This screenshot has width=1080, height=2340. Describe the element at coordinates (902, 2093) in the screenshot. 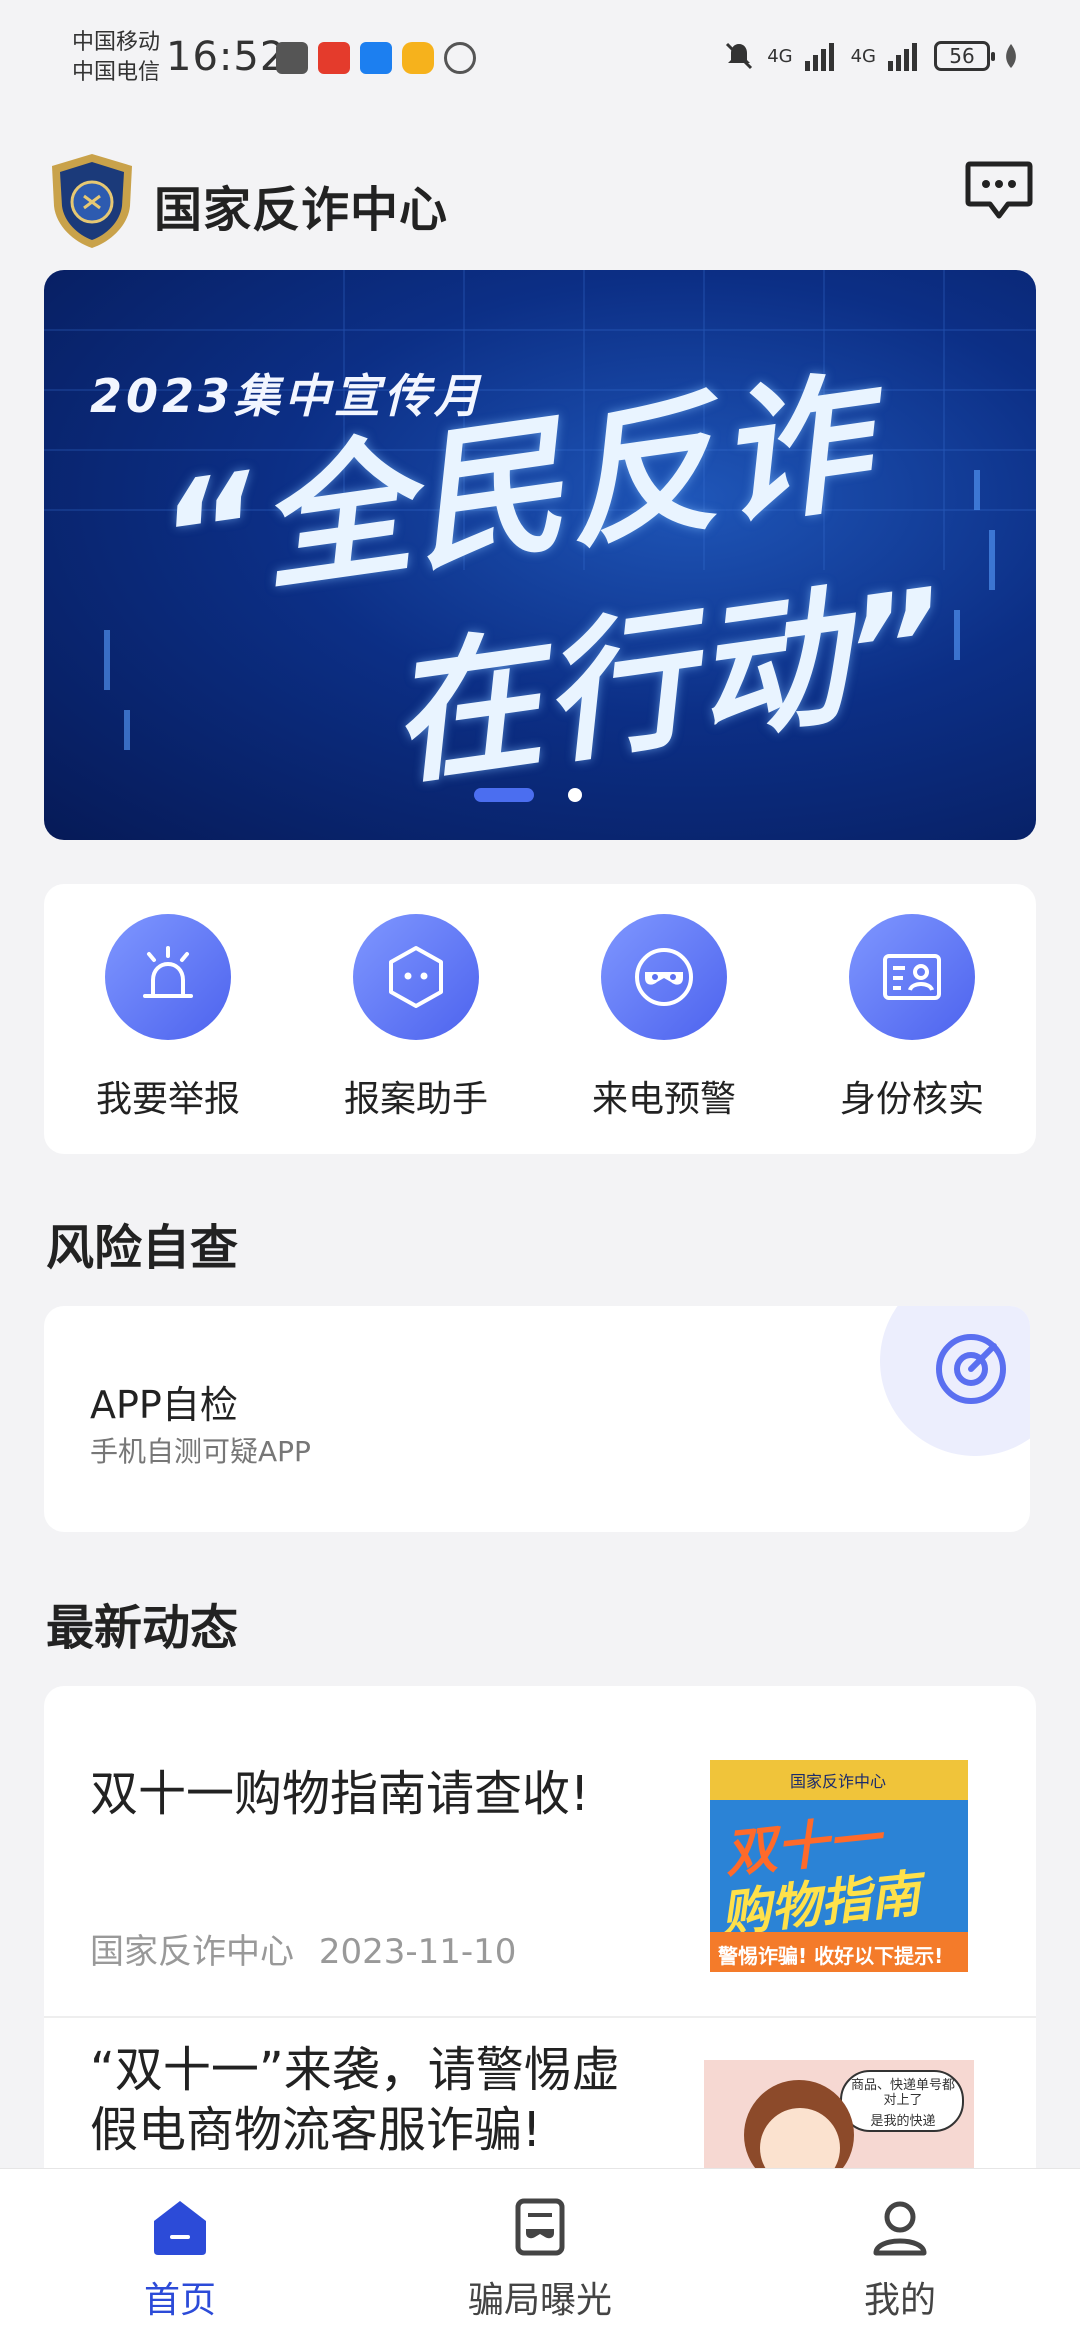

I see `speech-bubble-text: 商品、快递单号都对上了` at that location.